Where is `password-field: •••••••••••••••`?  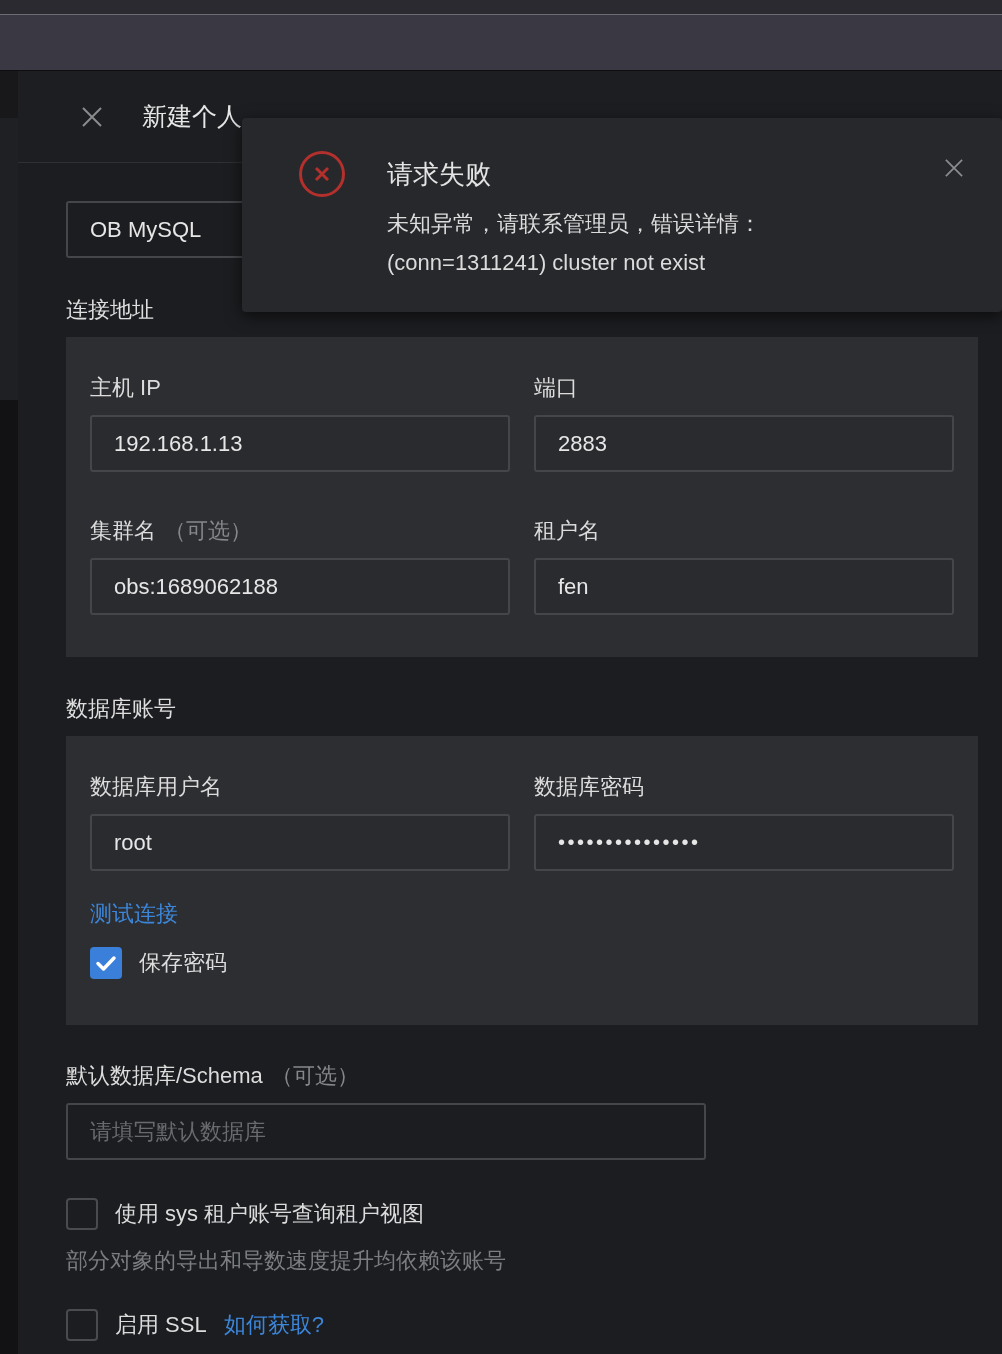 password-field: ••••••••••••••• is located at coordinates (744, 842).